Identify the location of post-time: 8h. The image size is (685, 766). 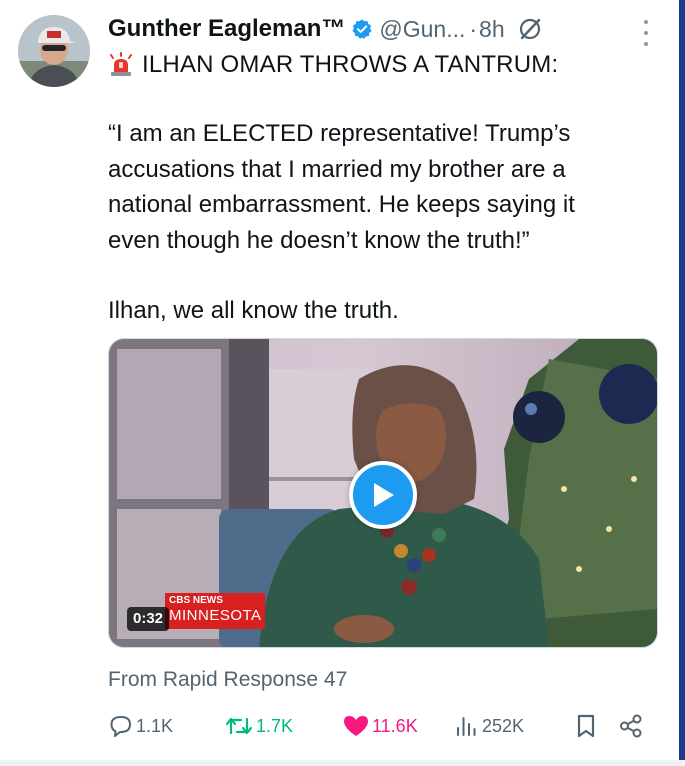
(492, 29).